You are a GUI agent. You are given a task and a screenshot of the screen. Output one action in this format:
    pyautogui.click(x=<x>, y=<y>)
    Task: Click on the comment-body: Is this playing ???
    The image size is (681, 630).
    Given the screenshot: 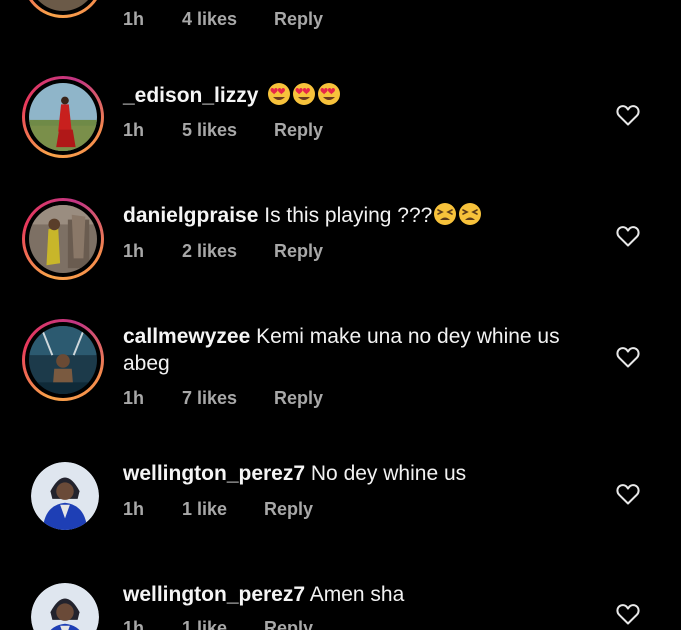 What is the action you would take?
    pyautogui.click(x=348, y=215)
    